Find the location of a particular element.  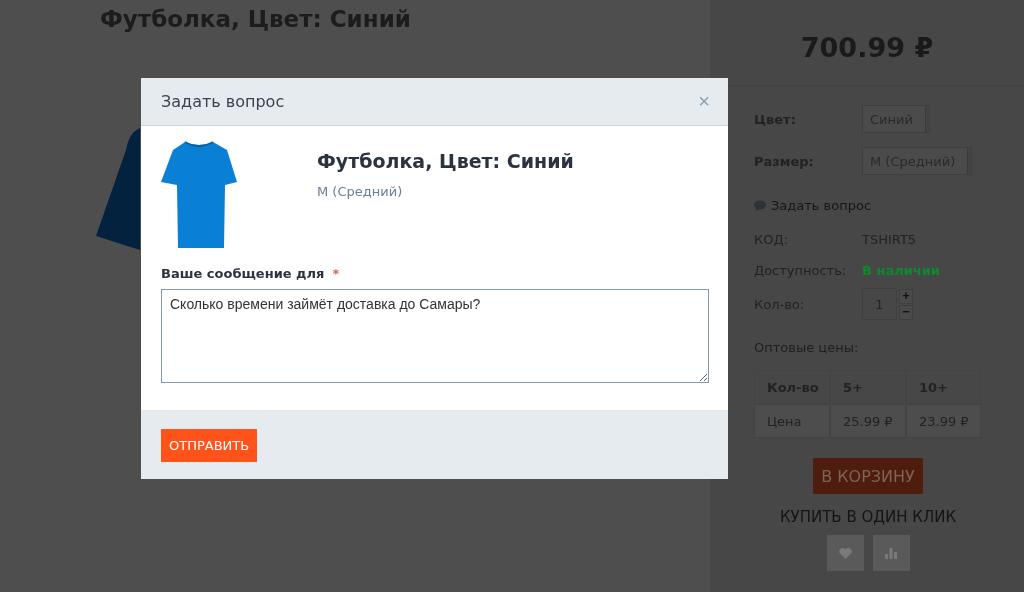

wishlist-button is located at coordinates (845, 553).